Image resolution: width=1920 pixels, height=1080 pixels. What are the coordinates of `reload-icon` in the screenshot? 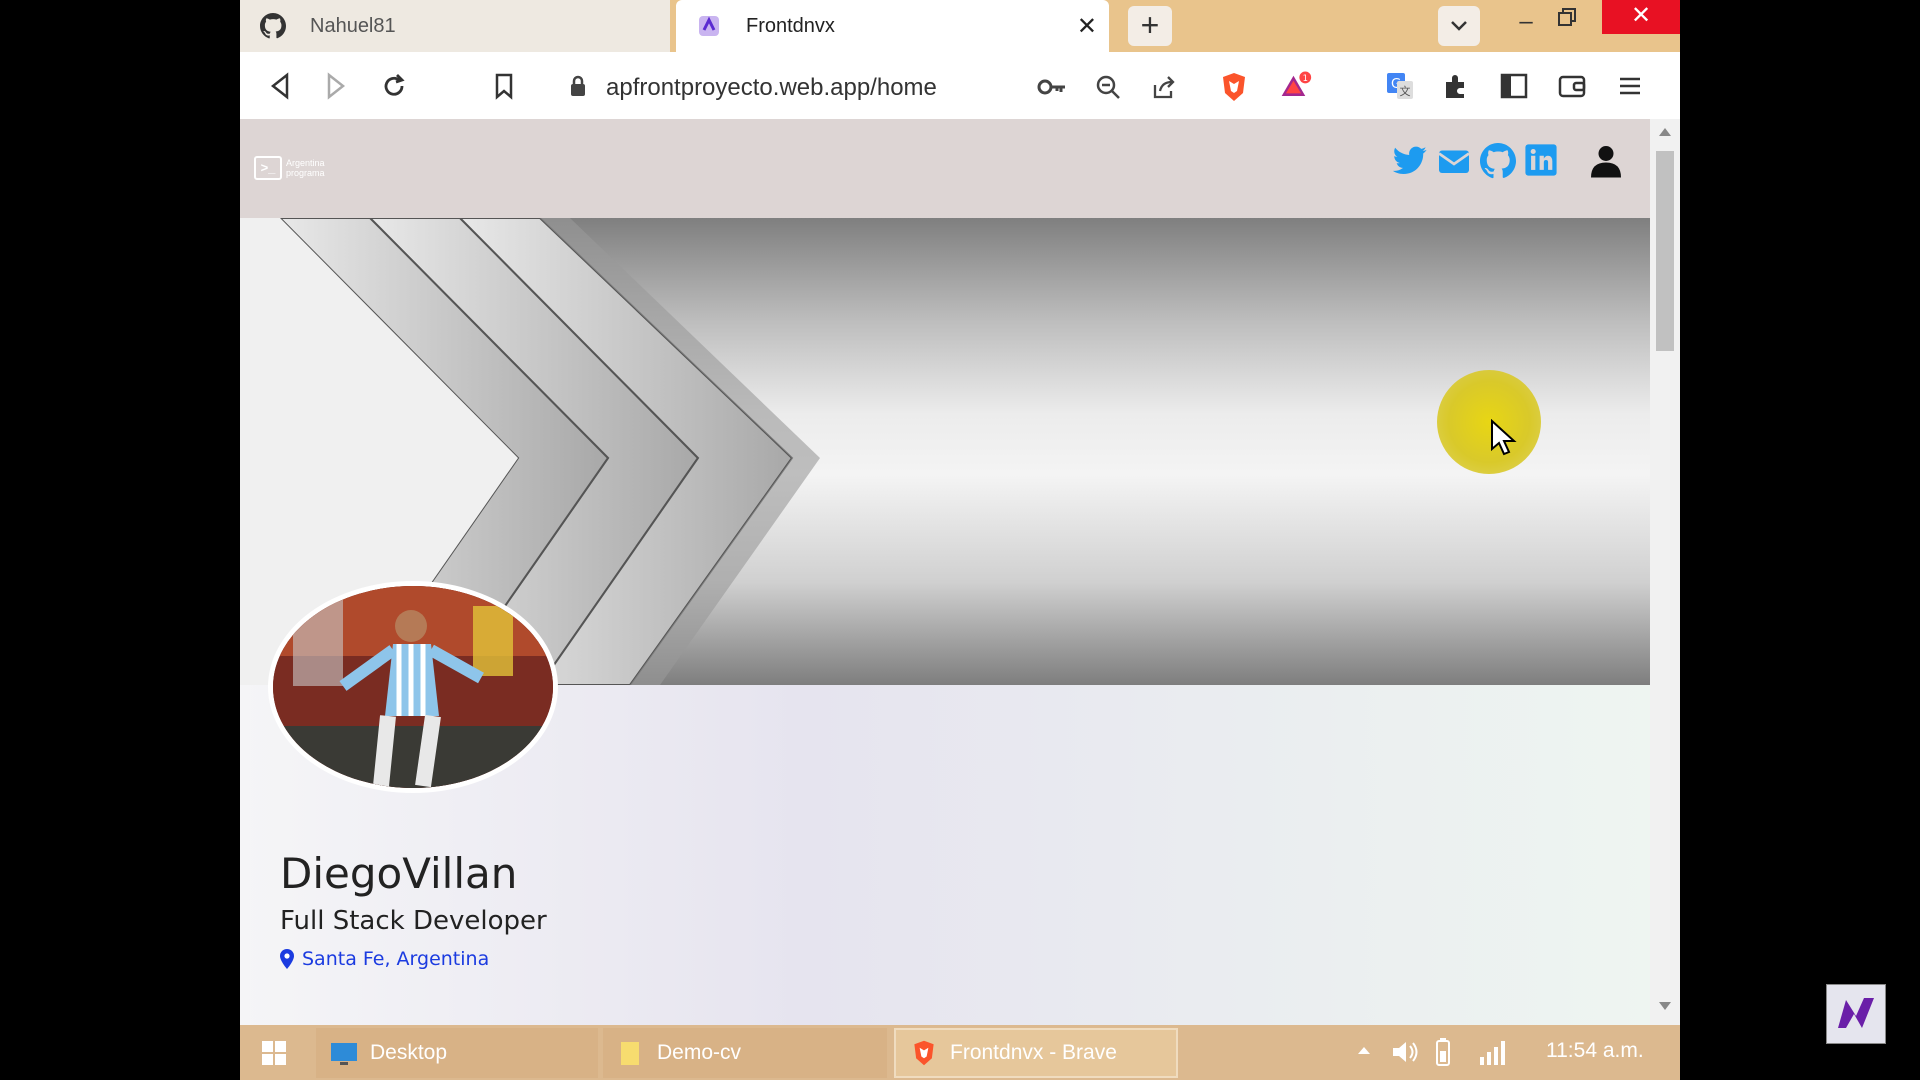 It's located at (394, 86).